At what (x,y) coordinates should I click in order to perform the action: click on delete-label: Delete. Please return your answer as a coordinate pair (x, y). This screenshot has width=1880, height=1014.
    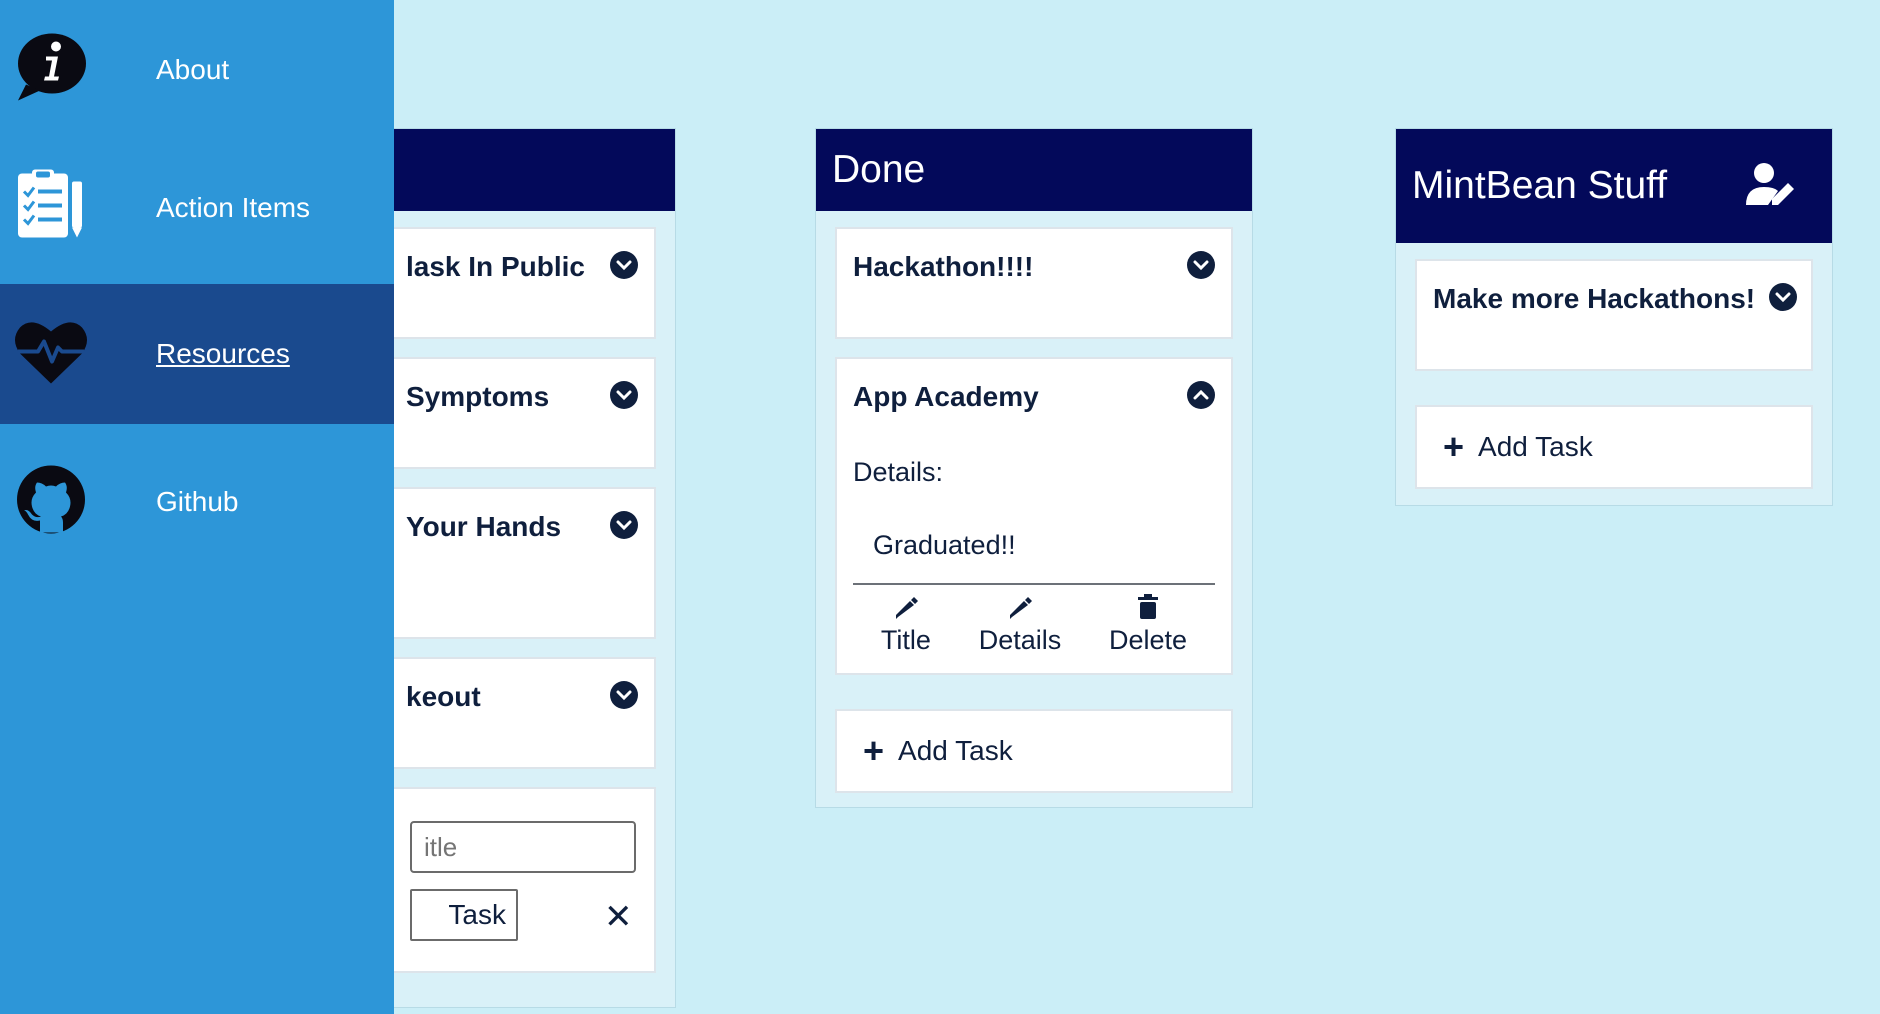
    Looking at the image, I should click on (1148, 640).